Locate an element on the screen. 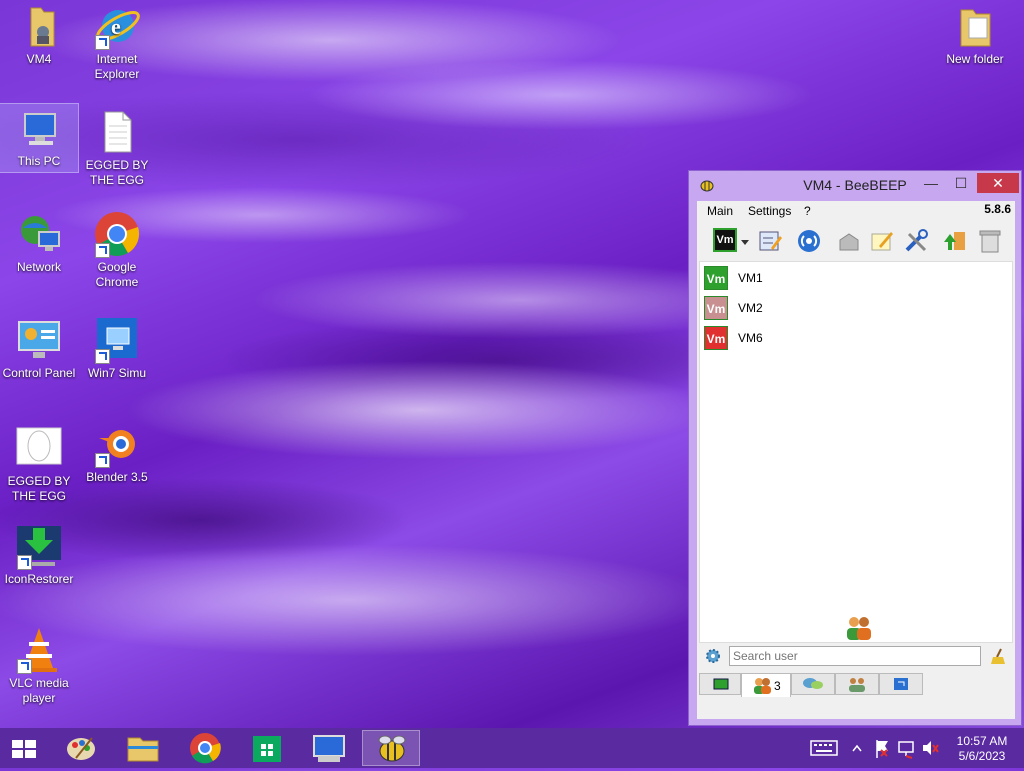  user-name: VM2 is located at coordinates (750, 308).